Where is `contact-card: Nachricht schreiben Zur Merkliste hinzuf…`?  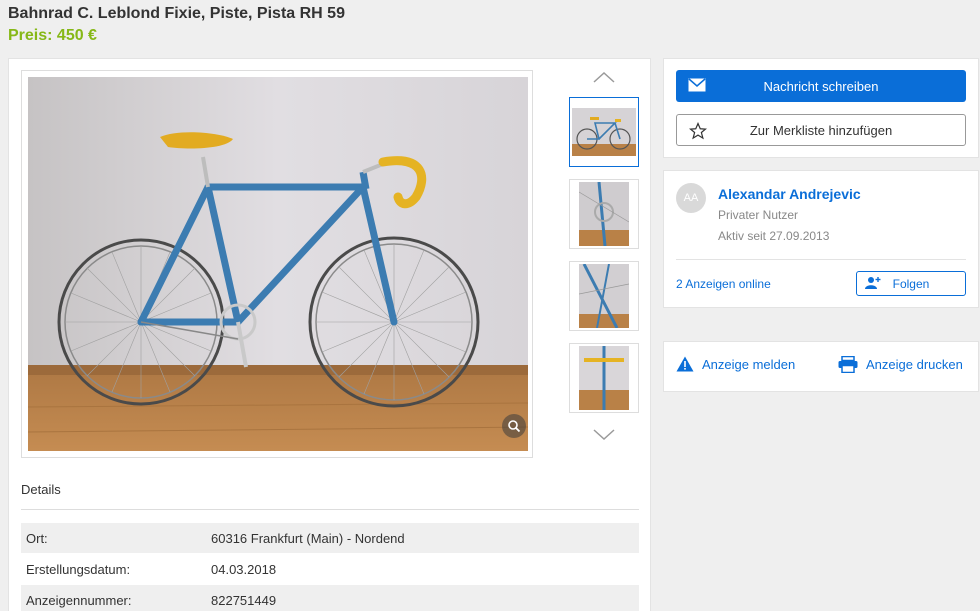
contact-card: Nachricht schreiben Zur Merkliste hinzuf… is located at coordinates (821, 108).